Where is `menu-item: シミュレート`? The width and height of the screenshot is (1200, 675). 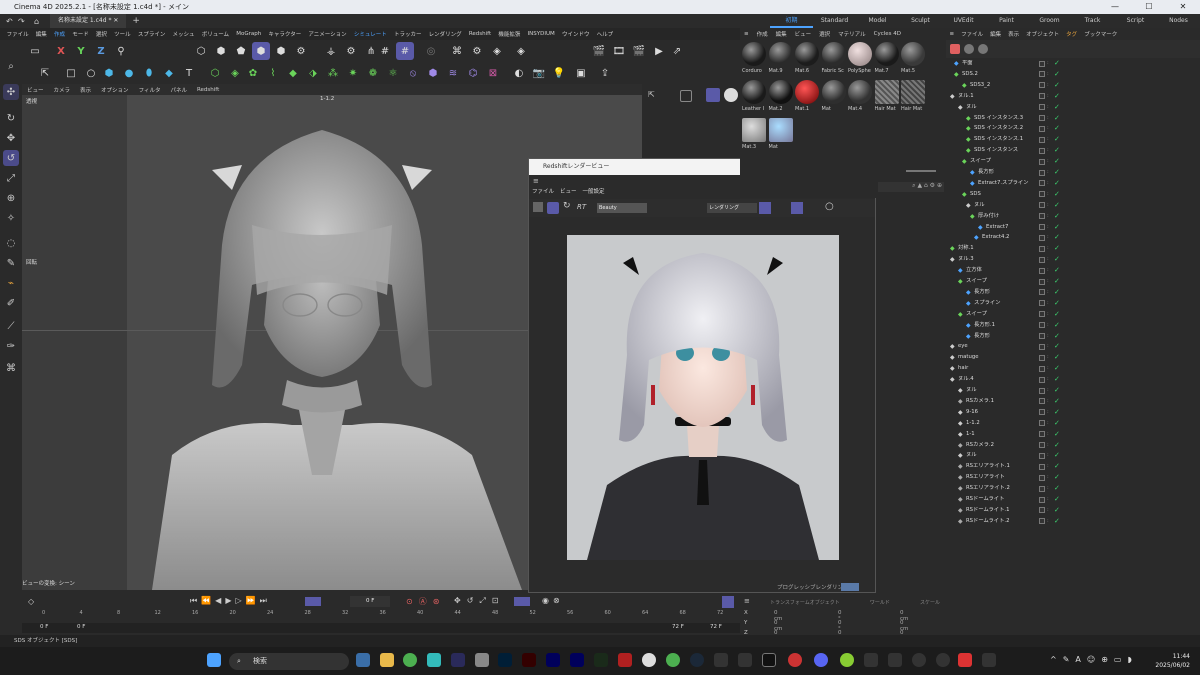
menu-item: シミュレート is located at coordinates (370, 34).